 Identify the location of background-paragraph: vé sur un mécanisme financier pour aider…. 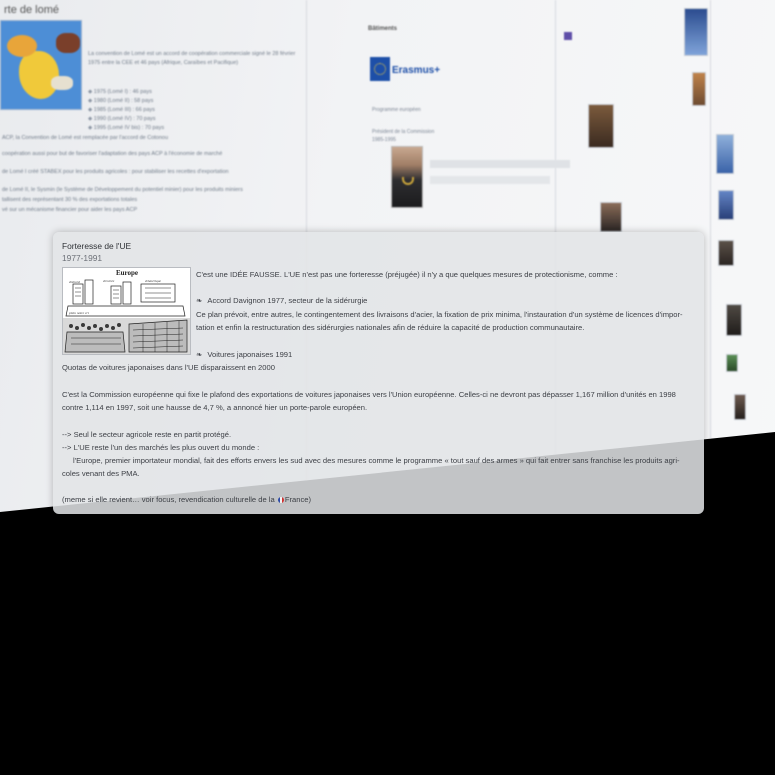
(70, 210).